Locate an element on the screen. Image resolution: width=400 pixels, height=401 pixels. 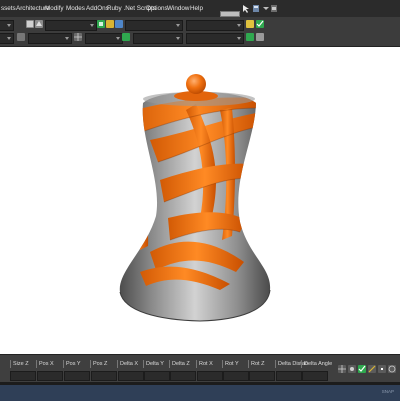
field-delta-angle: Delta Angle is located at coordinates (316, 364).